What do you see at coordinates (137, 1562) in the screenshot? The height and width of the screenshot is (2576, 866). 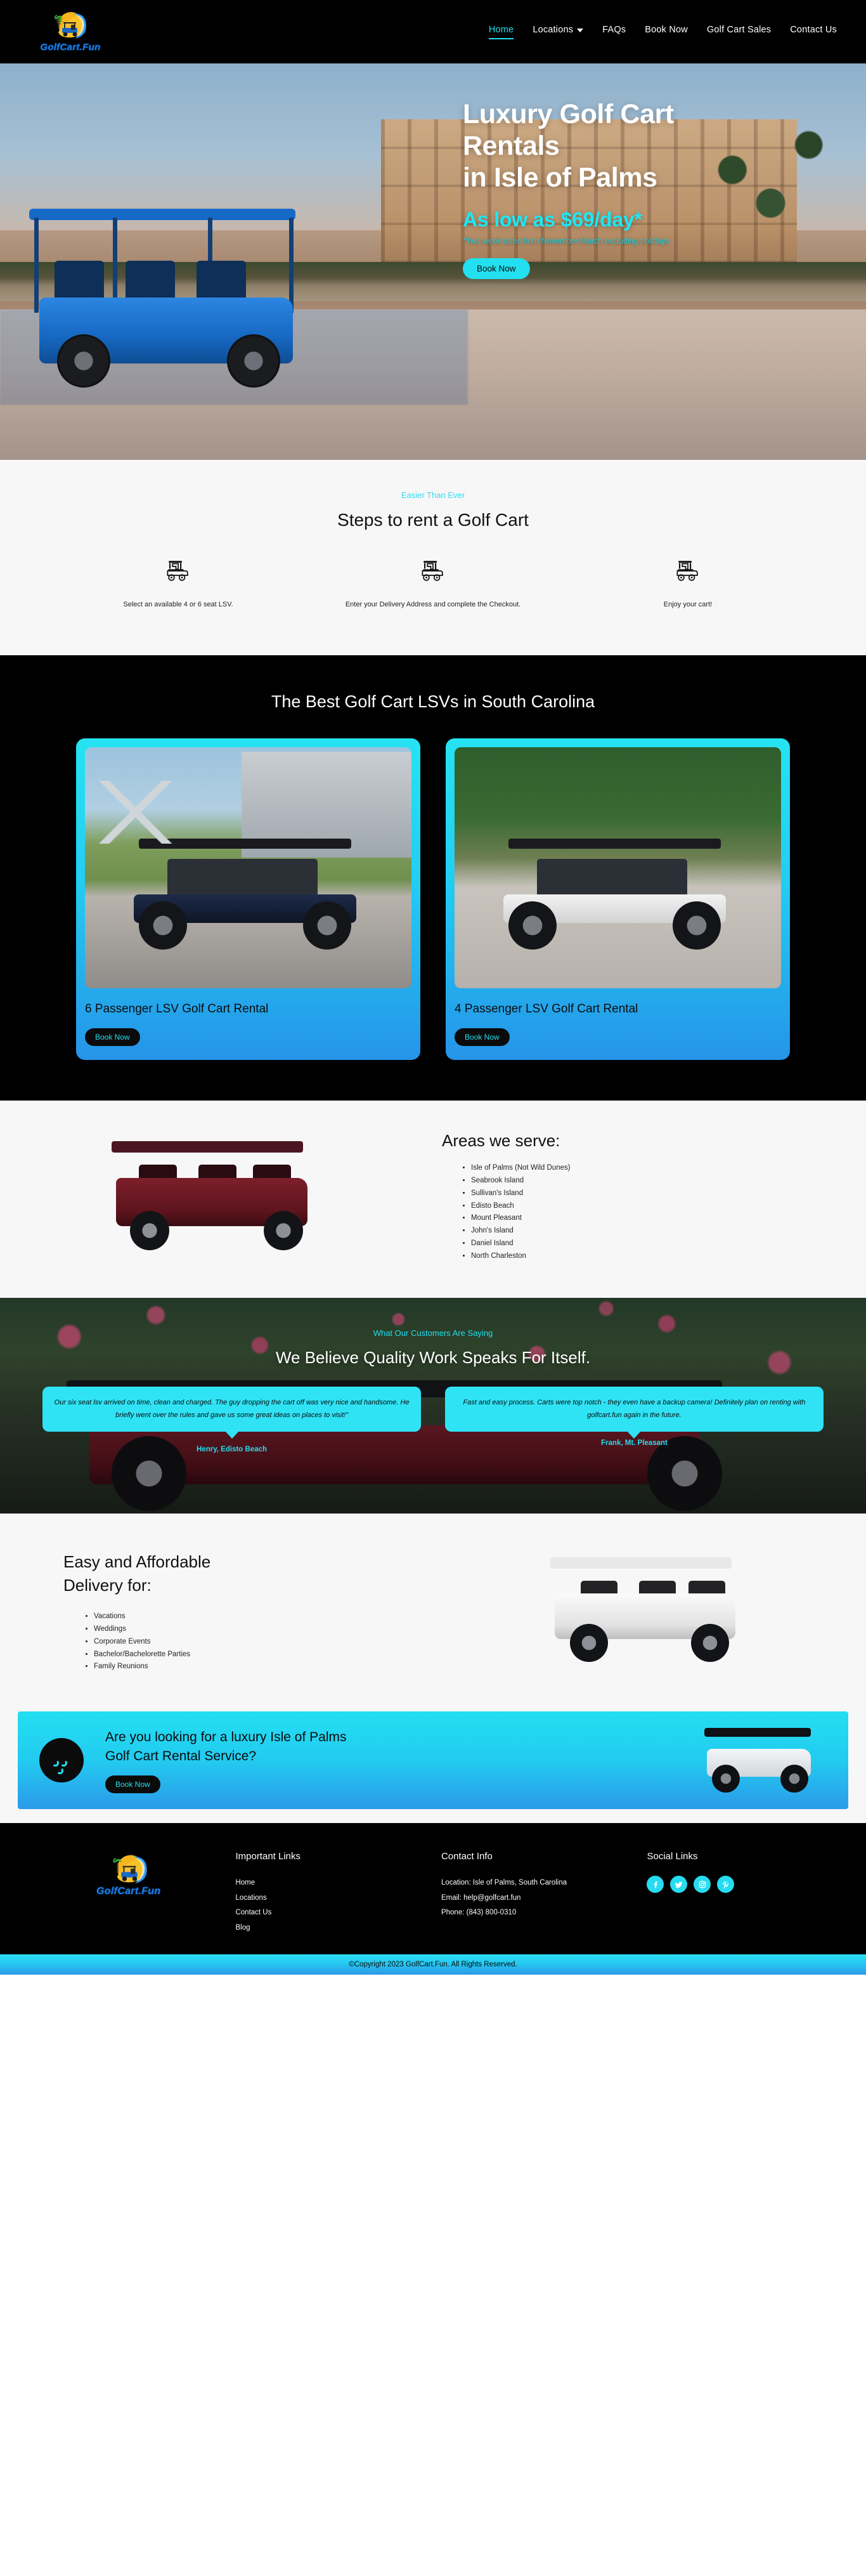 I see `delivery-title-line-1: Easy and Affordable` at bounding box center [137, 1562].